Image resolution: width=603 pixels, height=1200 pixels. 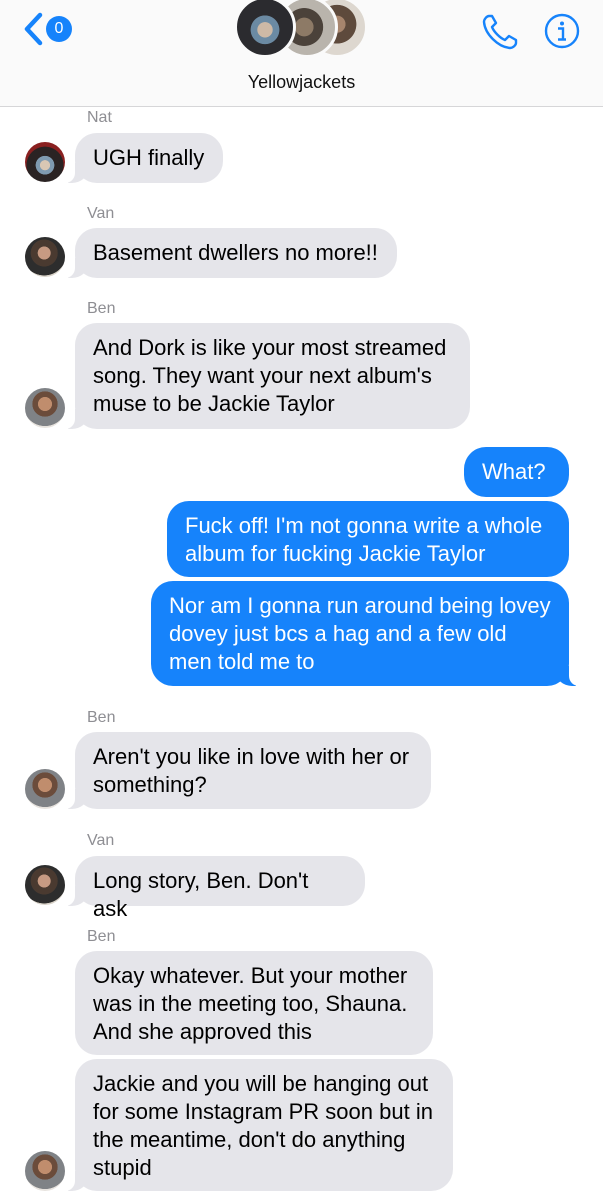 I want to click on sender-name: Nat, so click(x=99, y=117).